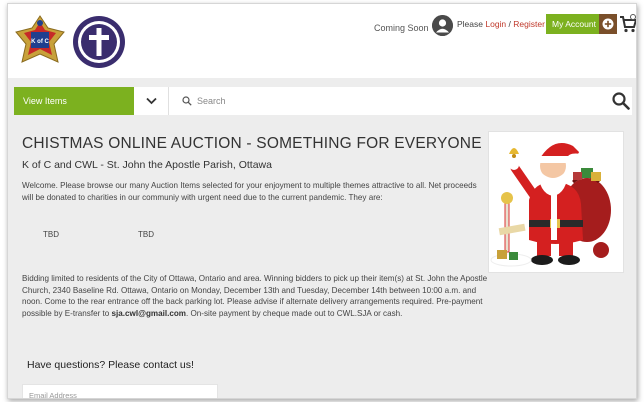  I want to click on chevron-down-icon, so click(151, 101).